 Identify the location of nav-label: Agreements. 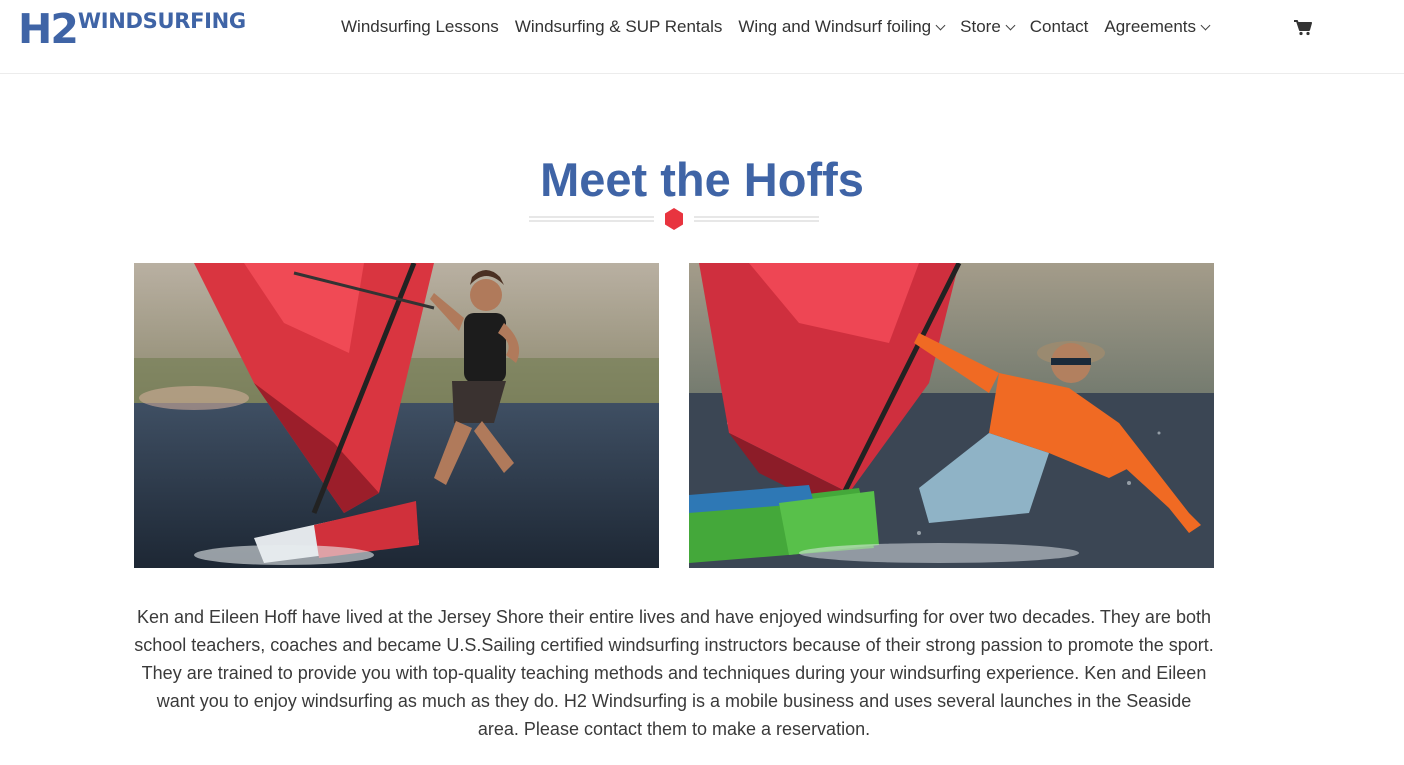
(1150, 26).